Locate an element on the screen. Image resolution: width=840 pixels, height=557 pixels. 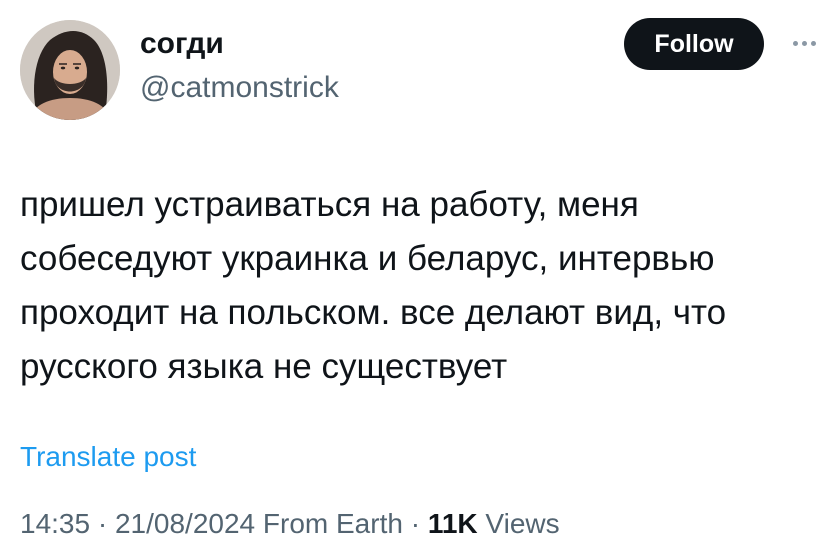
user-handle: @catmonstrick is located at coordinates (239, 88).